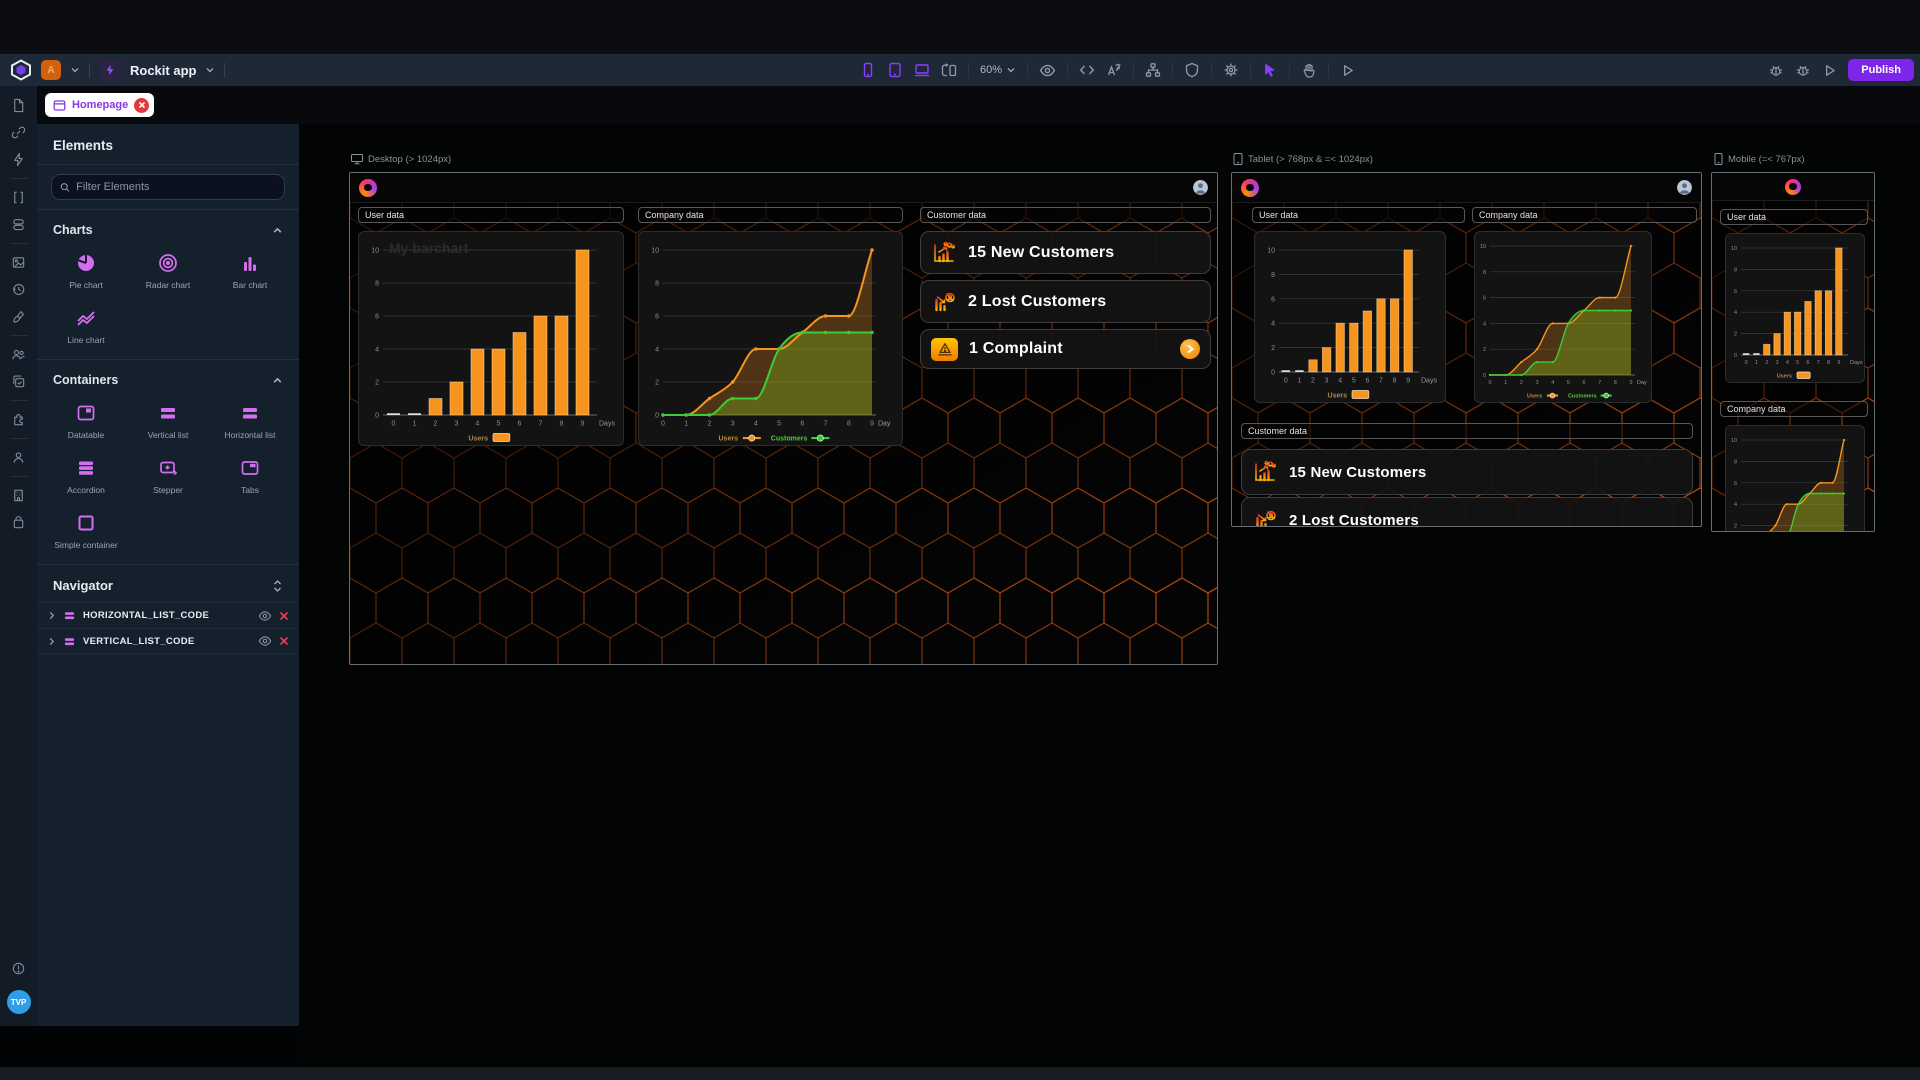 The image size is (1920, 1080). What do you see at coordinates (1047, 70) in the screenshot?
I see `preview-eye-icon` at bounding box center [1047, 70].